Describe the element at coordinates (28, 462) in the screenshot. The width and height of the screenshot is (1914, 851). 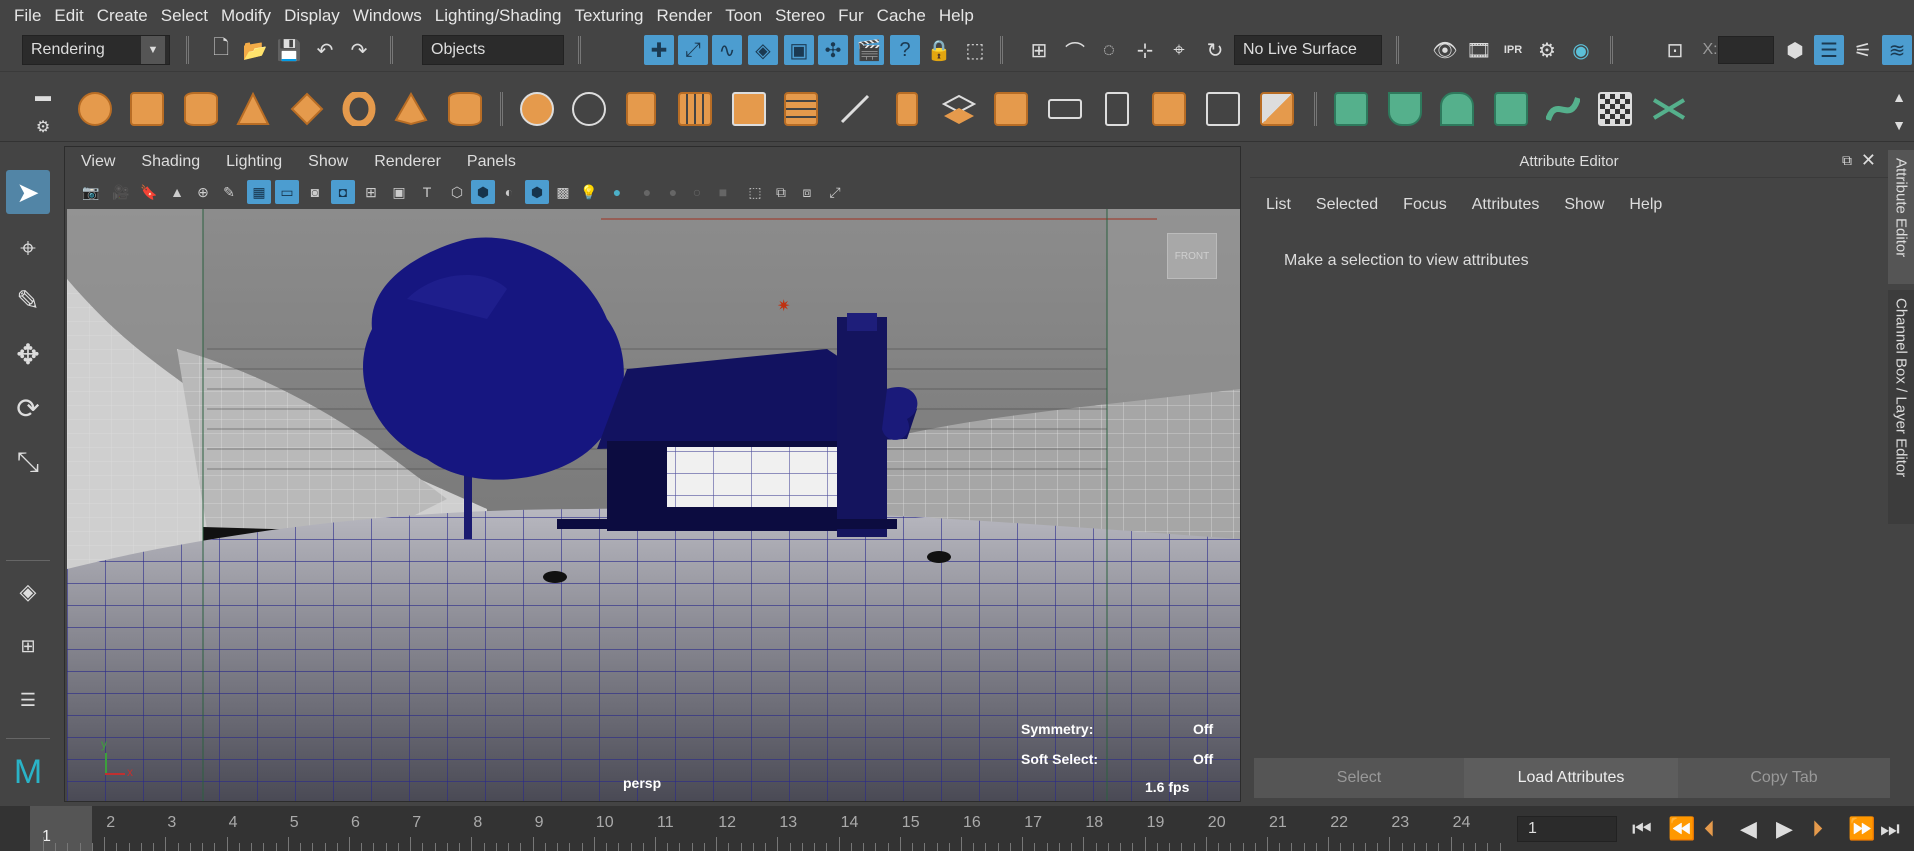
I see `scale-tool-icon: ⤡` at that location.